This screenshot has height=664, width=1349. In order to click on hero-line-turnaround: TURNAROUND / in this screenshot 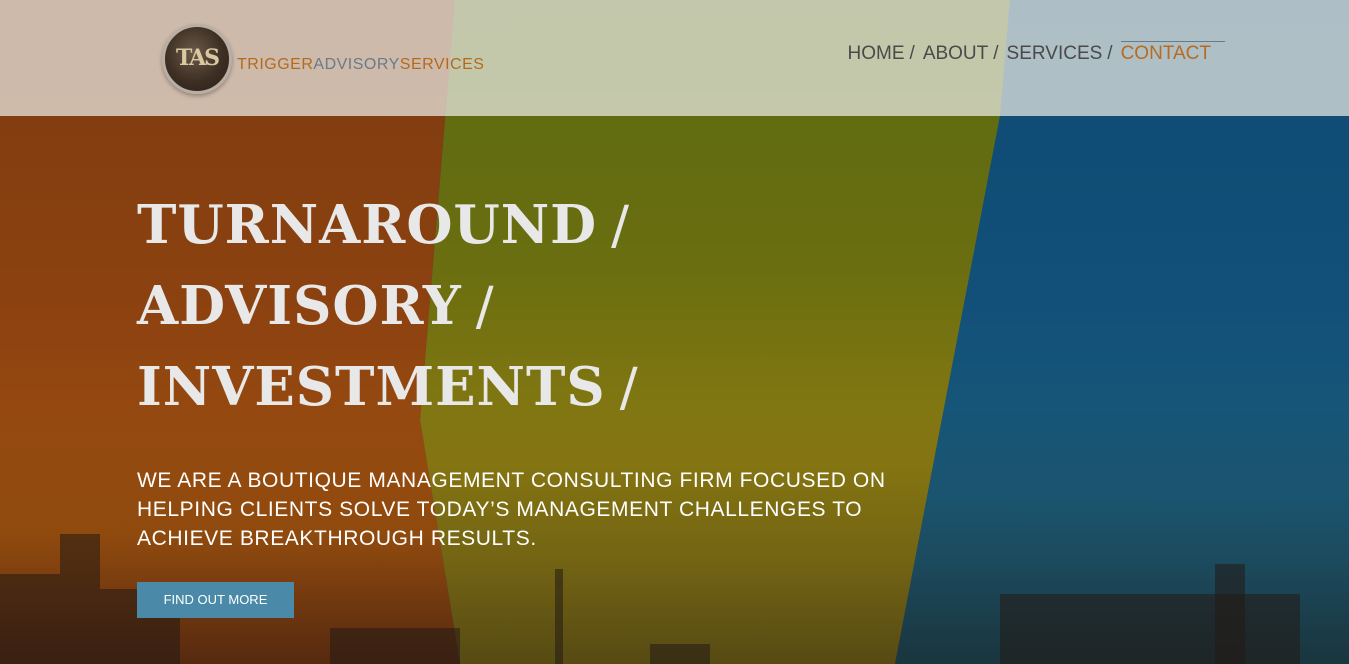, I will do `click(388, 225)`.